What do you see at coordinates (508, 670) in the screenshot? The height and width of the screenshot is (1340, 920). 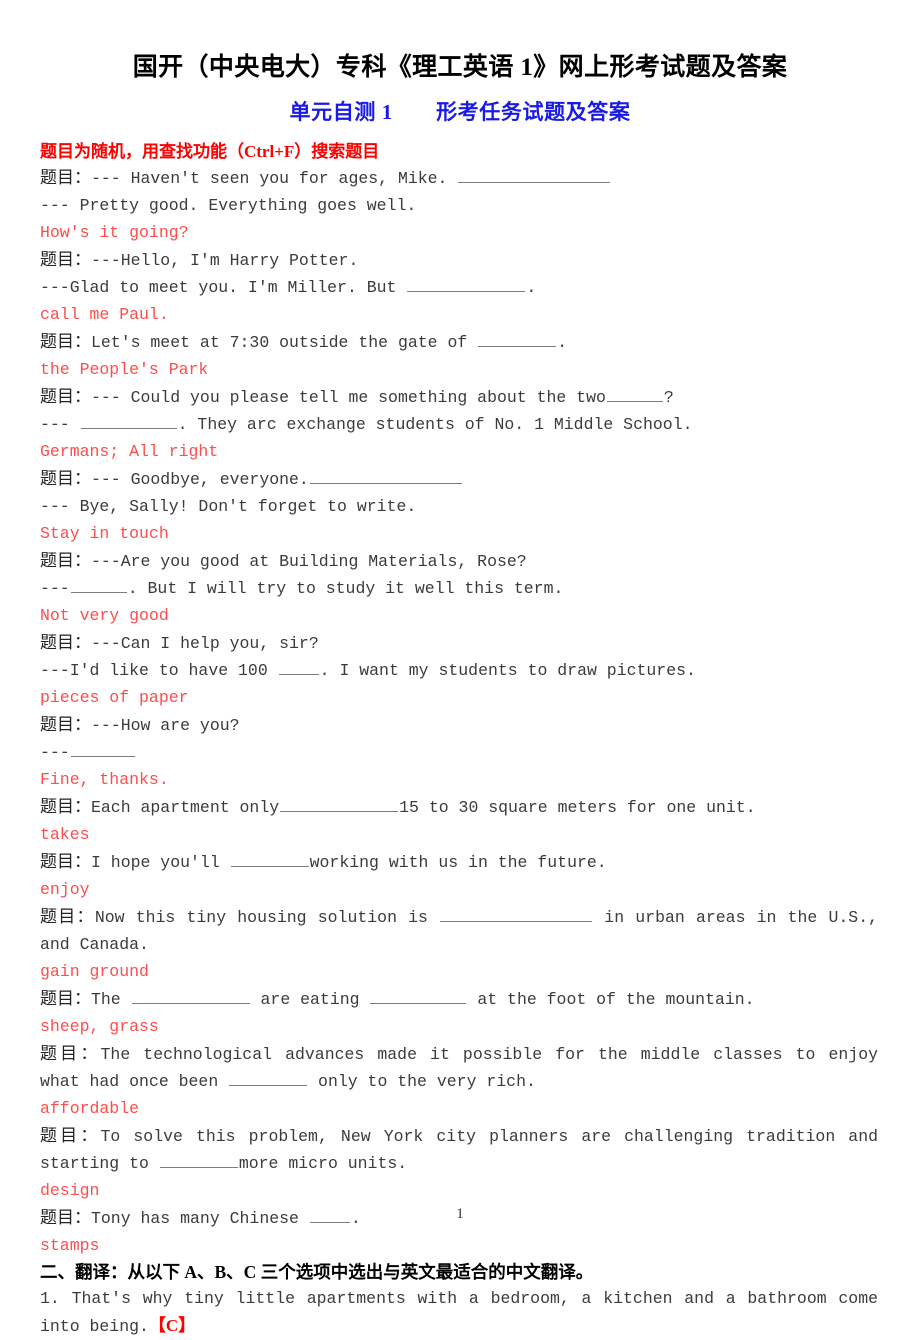 I see `question-text: . I want my students to draw pictures.` at bounding box center [508, 670].